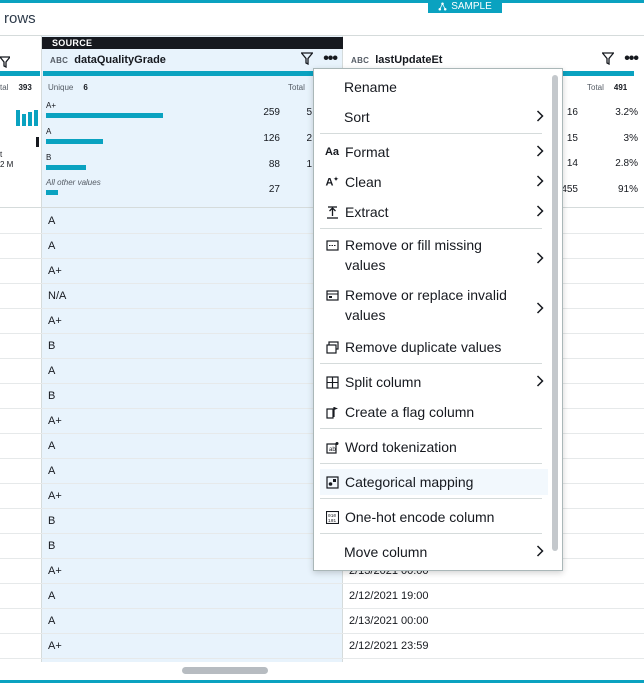  Describe the element at coordinates (332, 212) in the screenshot. I see `extract-icon` at that location.